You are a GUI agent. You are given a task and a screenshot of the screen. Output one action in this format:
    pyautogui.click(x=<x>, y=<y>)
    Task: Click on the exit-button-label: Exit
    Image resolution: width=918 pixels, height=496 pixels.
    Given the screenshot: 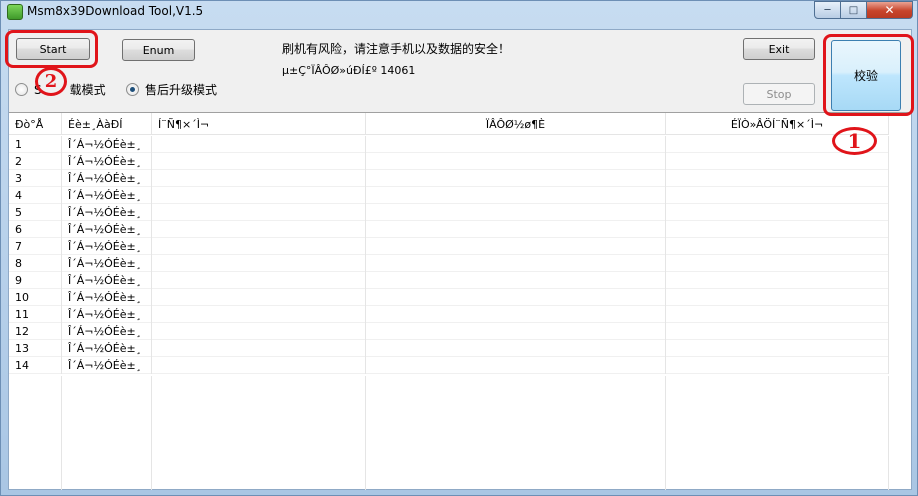 What is the action you would take?
    pyautogui.click(x=779, y=49)
    